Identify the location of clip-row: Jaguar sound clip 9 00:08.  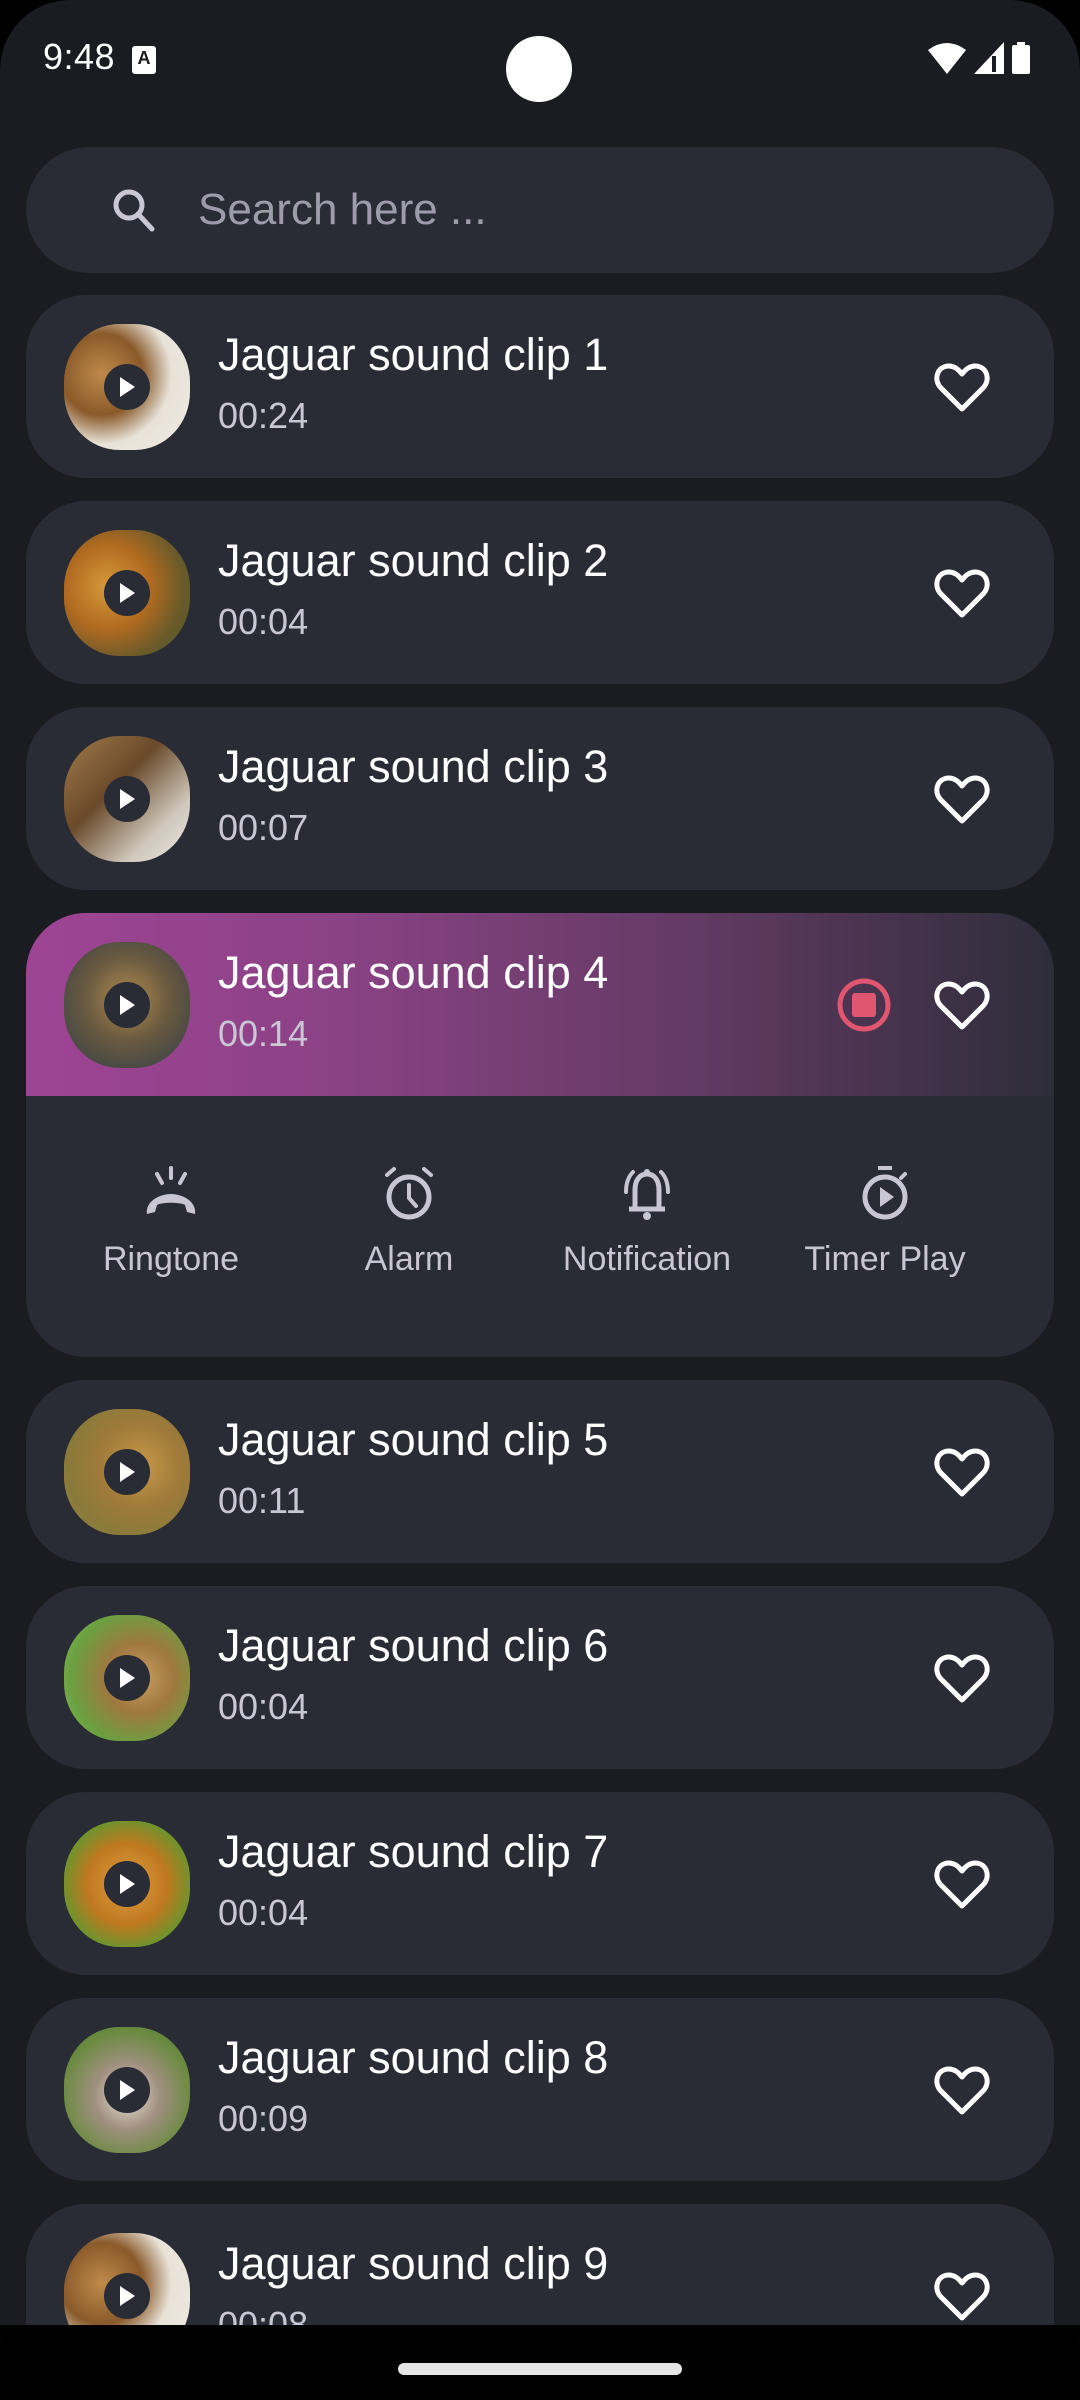
(540, 2264).